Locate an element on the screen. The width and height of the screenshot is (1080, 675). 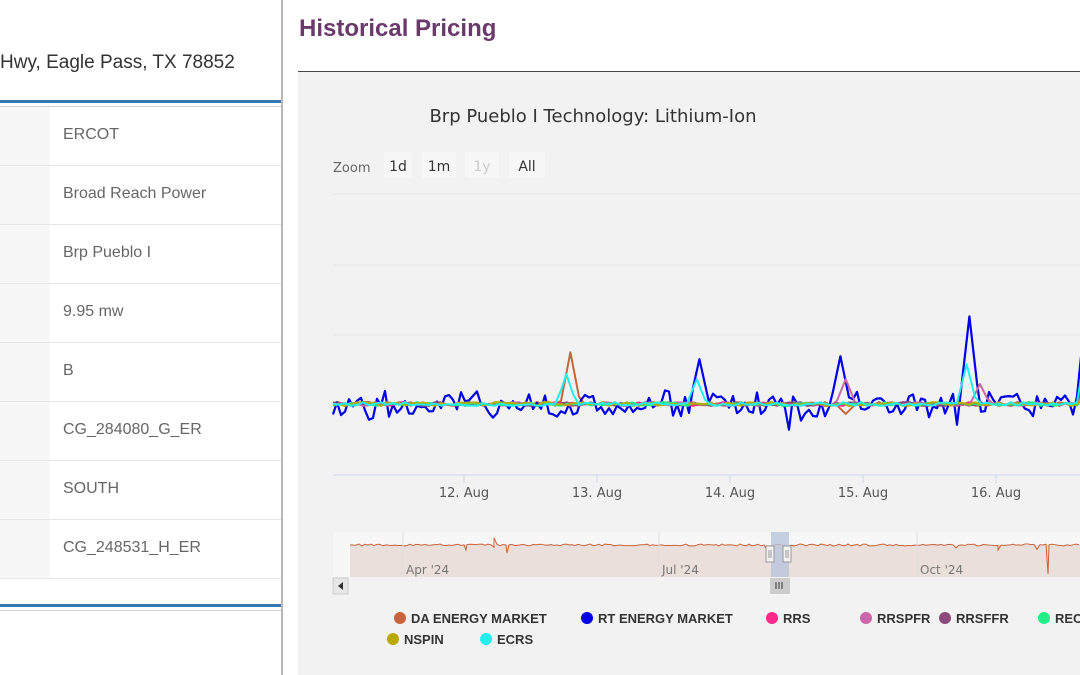
navigator-area-fill is located at coordinates (715, 561).